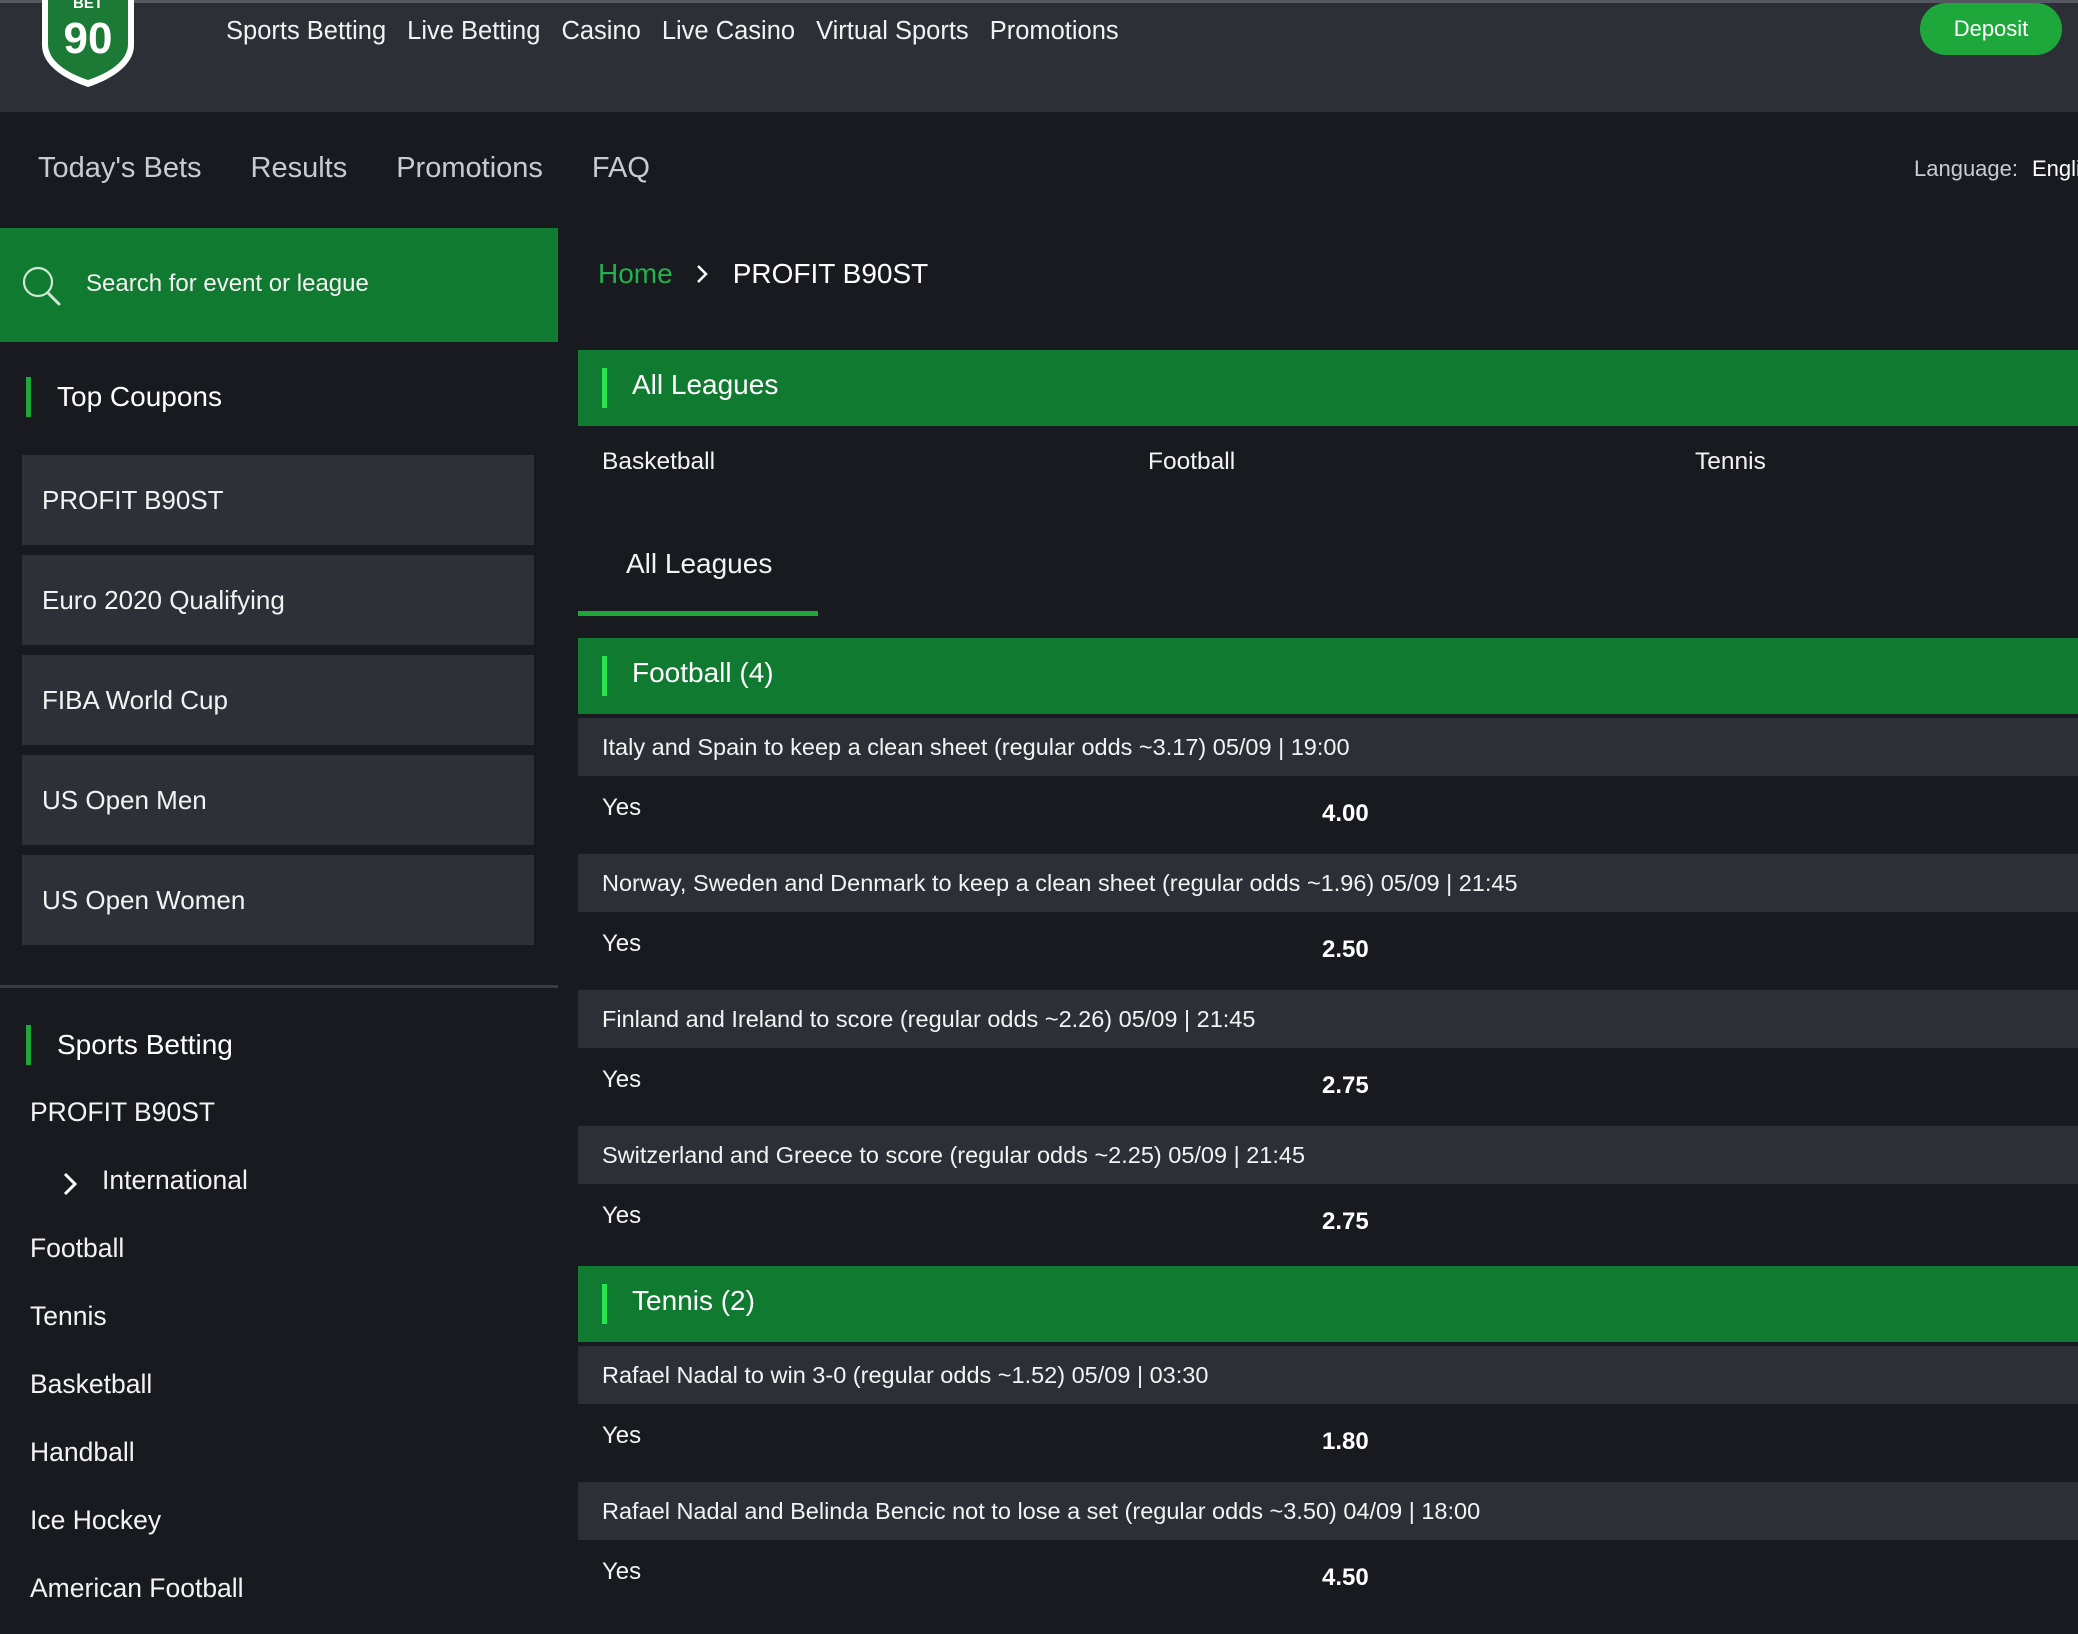  What do you see at coordinates (175, 1180) in the screenshot?
I see `sidebar-item-international: International` at bounding box center [175, 1180].